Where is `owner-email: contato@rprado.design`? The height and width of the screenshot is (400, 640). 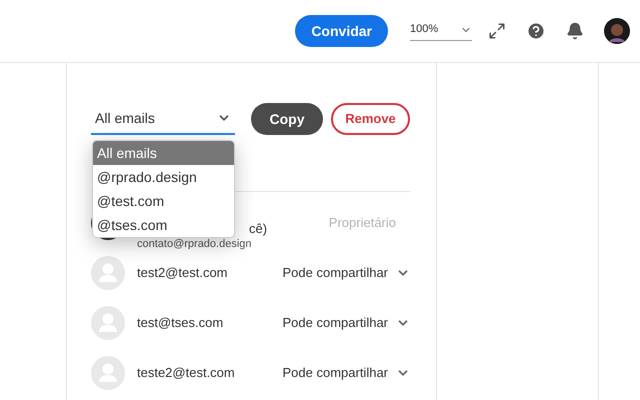 owner-email: contato@rprado.design is located at coordinates (195, 244).